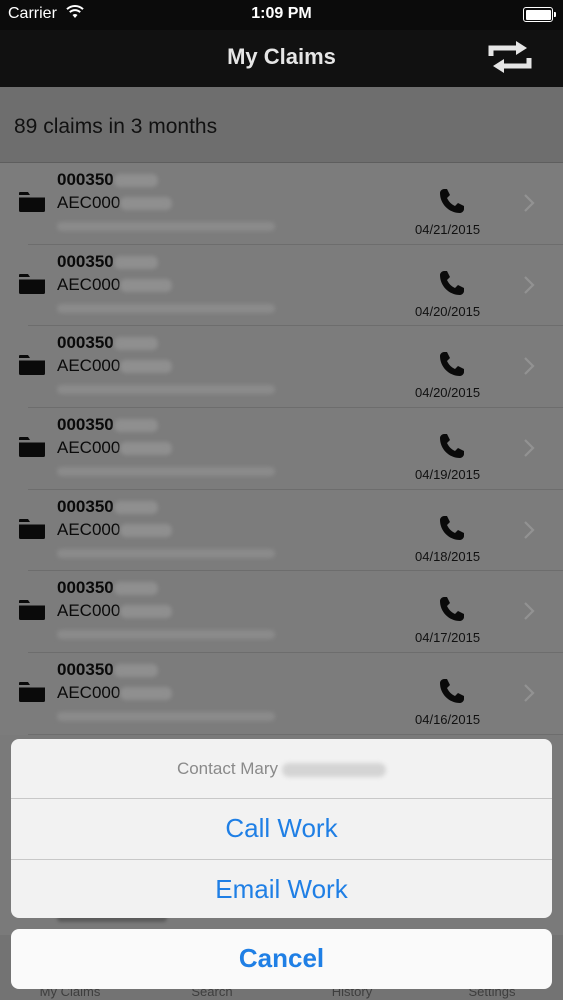 This screenshot has height=1000, width=563. I want to click on action-sheet-title: Contact Mary, so click(281, 769).